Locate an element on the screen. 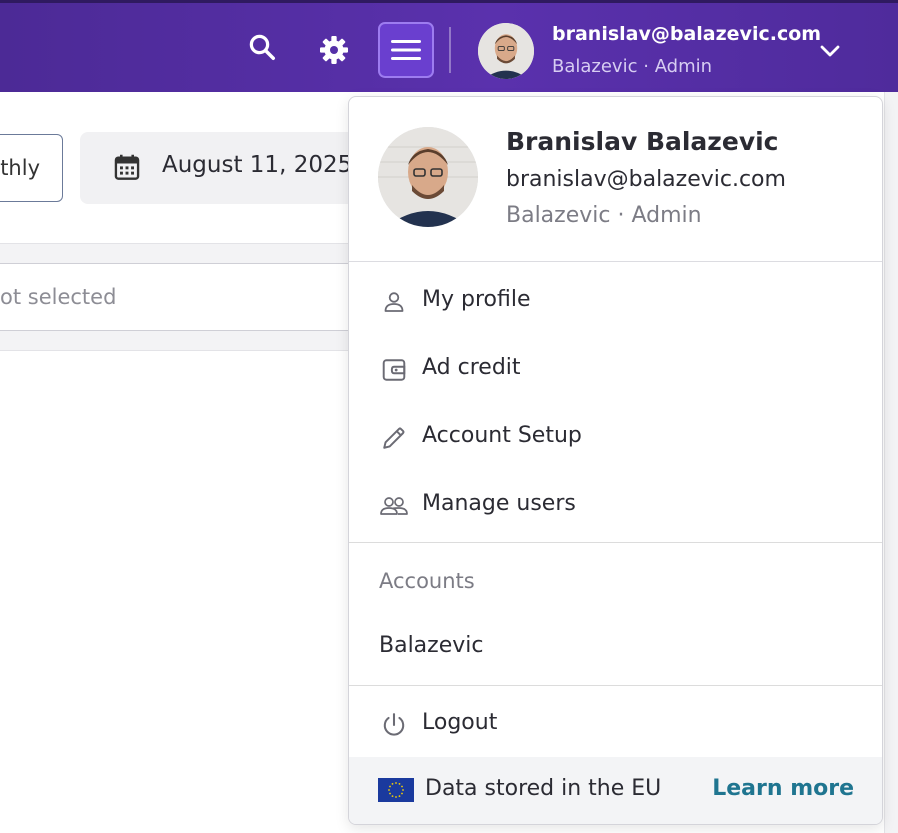  person-icon is located at coordinates (394, 302).